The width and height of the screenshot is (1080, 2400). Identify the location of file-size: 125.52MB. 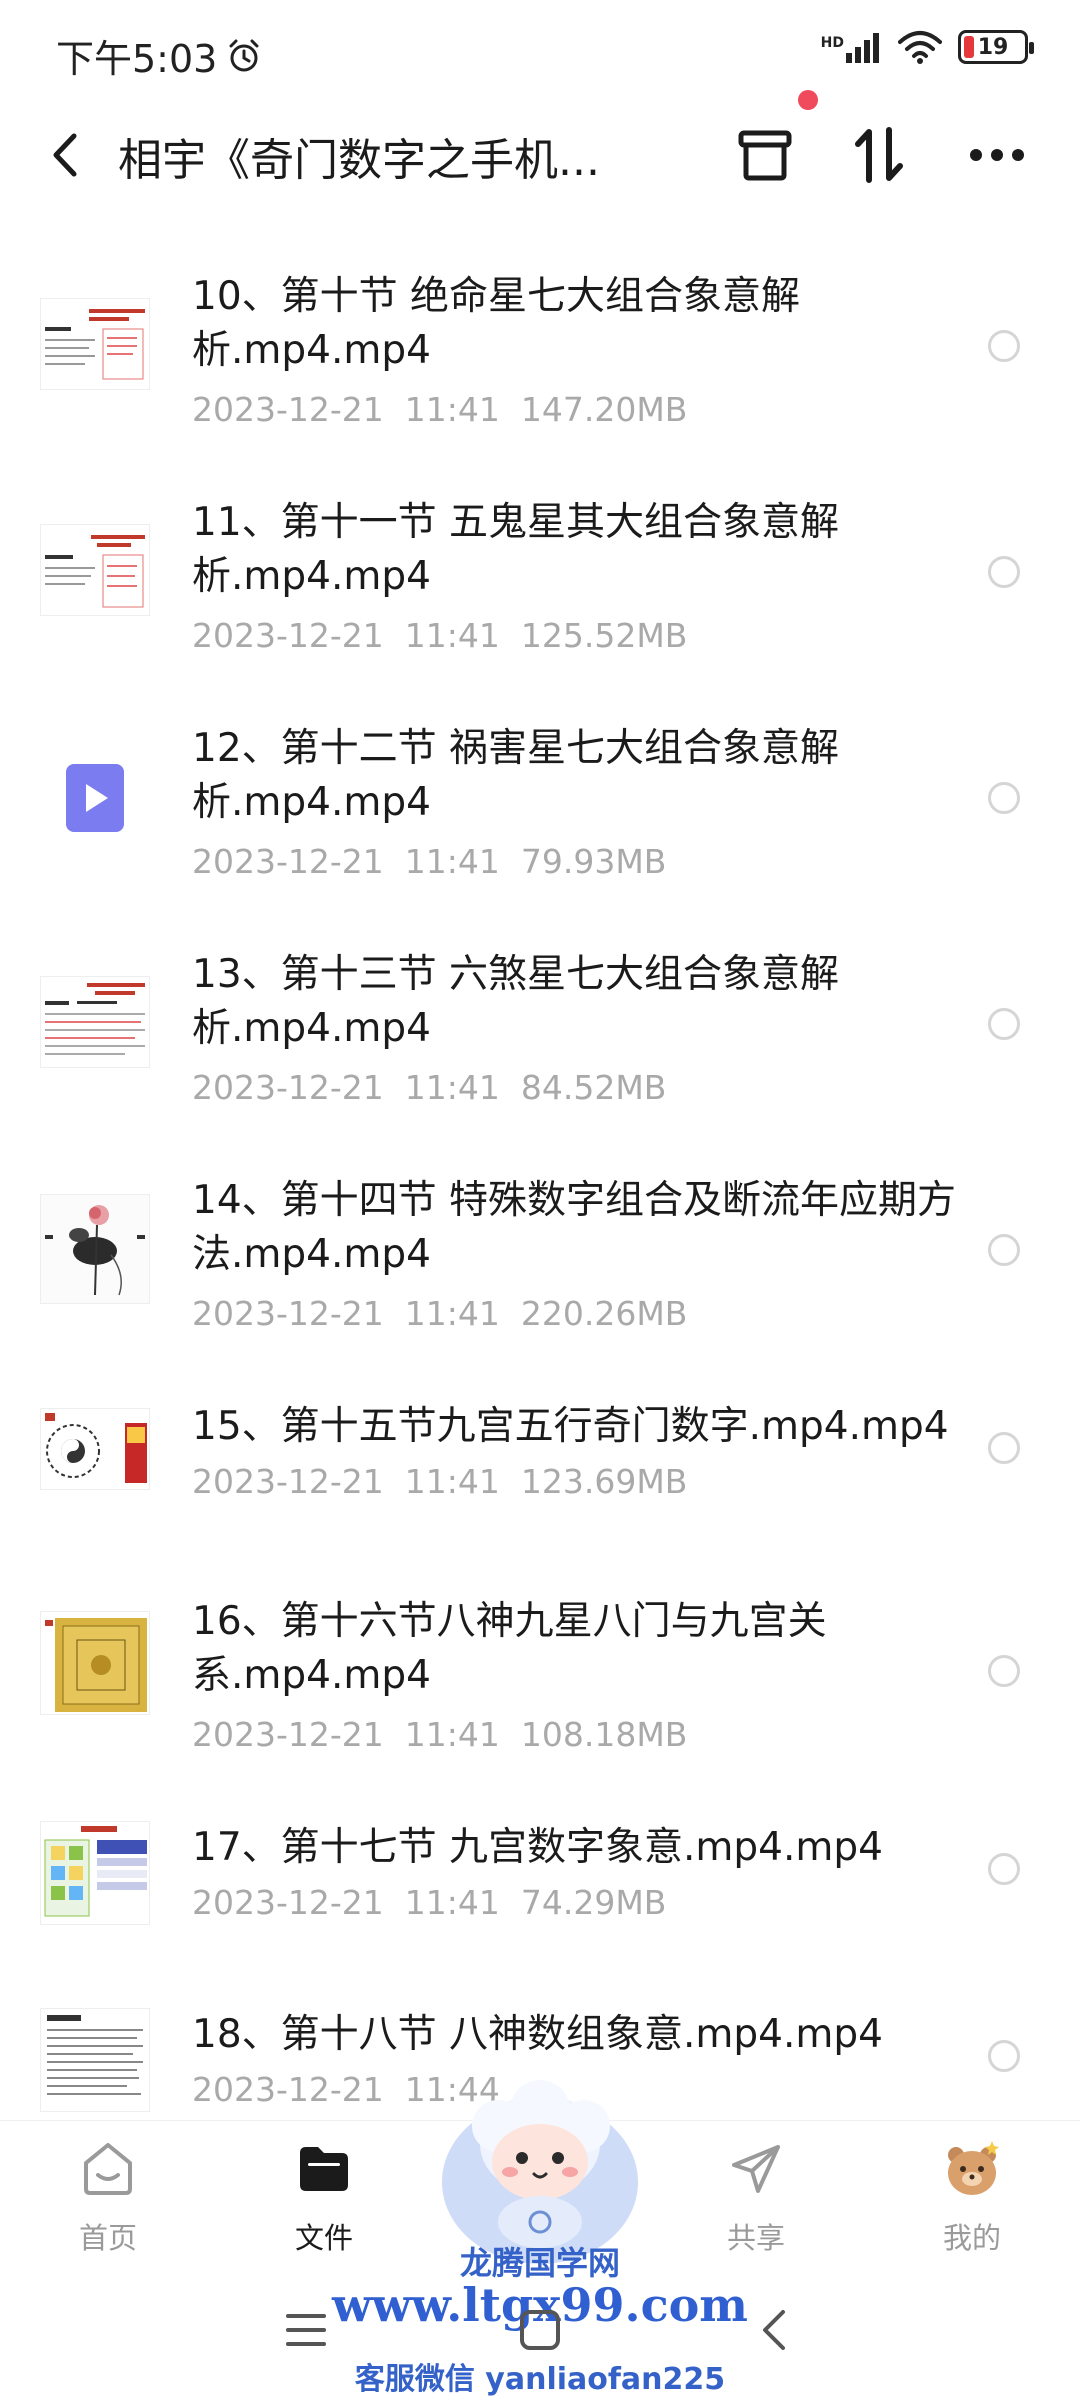
(604, 635).